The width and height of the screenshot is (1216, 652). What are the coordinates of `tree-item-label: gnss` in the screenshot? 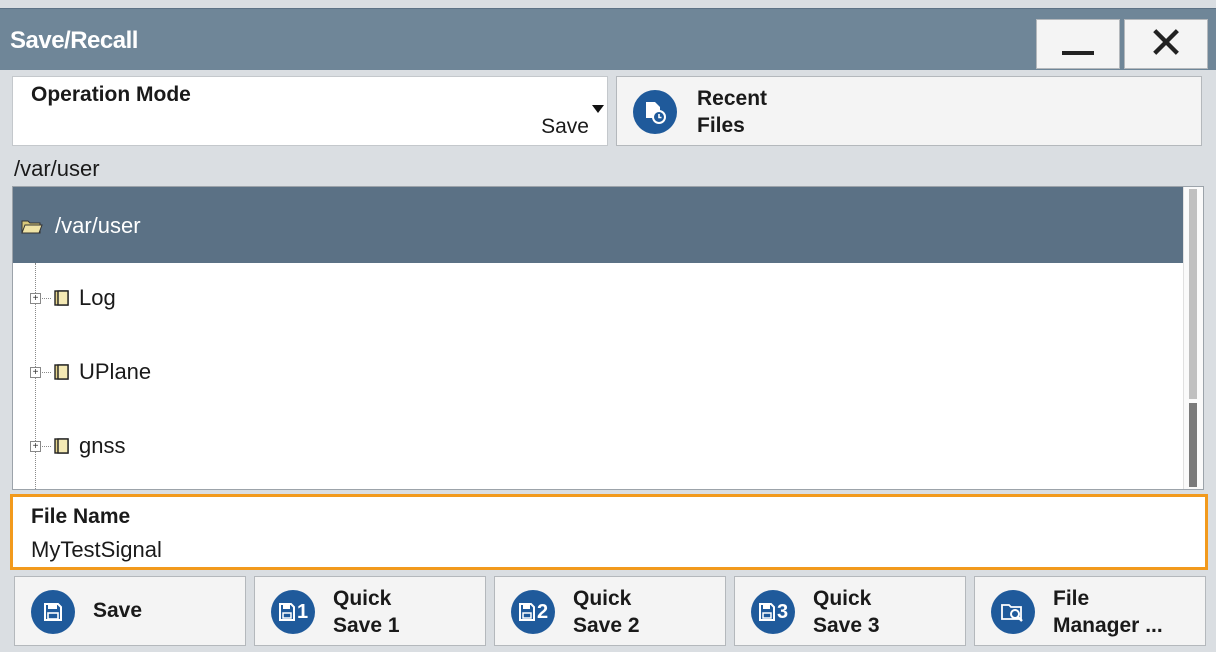 It's located at (102, 445).